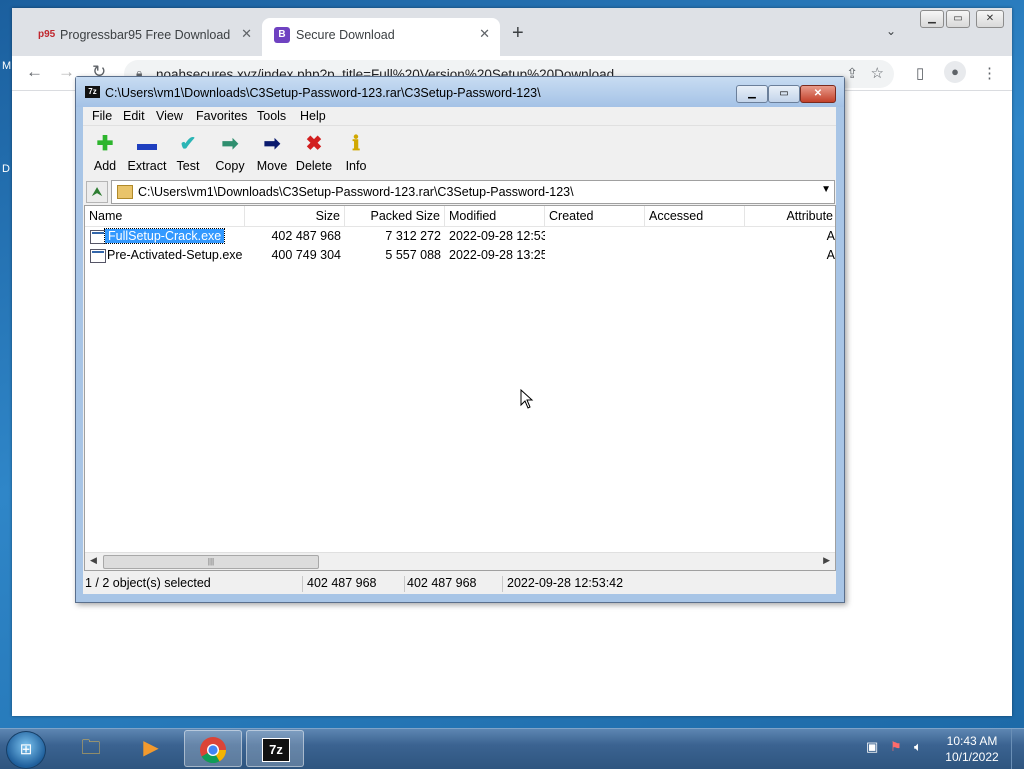 Image resolution: width=1024 pixels, height=769 pixels. What do you see at coordinates (989, 73) in the screenshot?
I see `menu-kebab-icon: ⋮` at bounding box center [989, 73].